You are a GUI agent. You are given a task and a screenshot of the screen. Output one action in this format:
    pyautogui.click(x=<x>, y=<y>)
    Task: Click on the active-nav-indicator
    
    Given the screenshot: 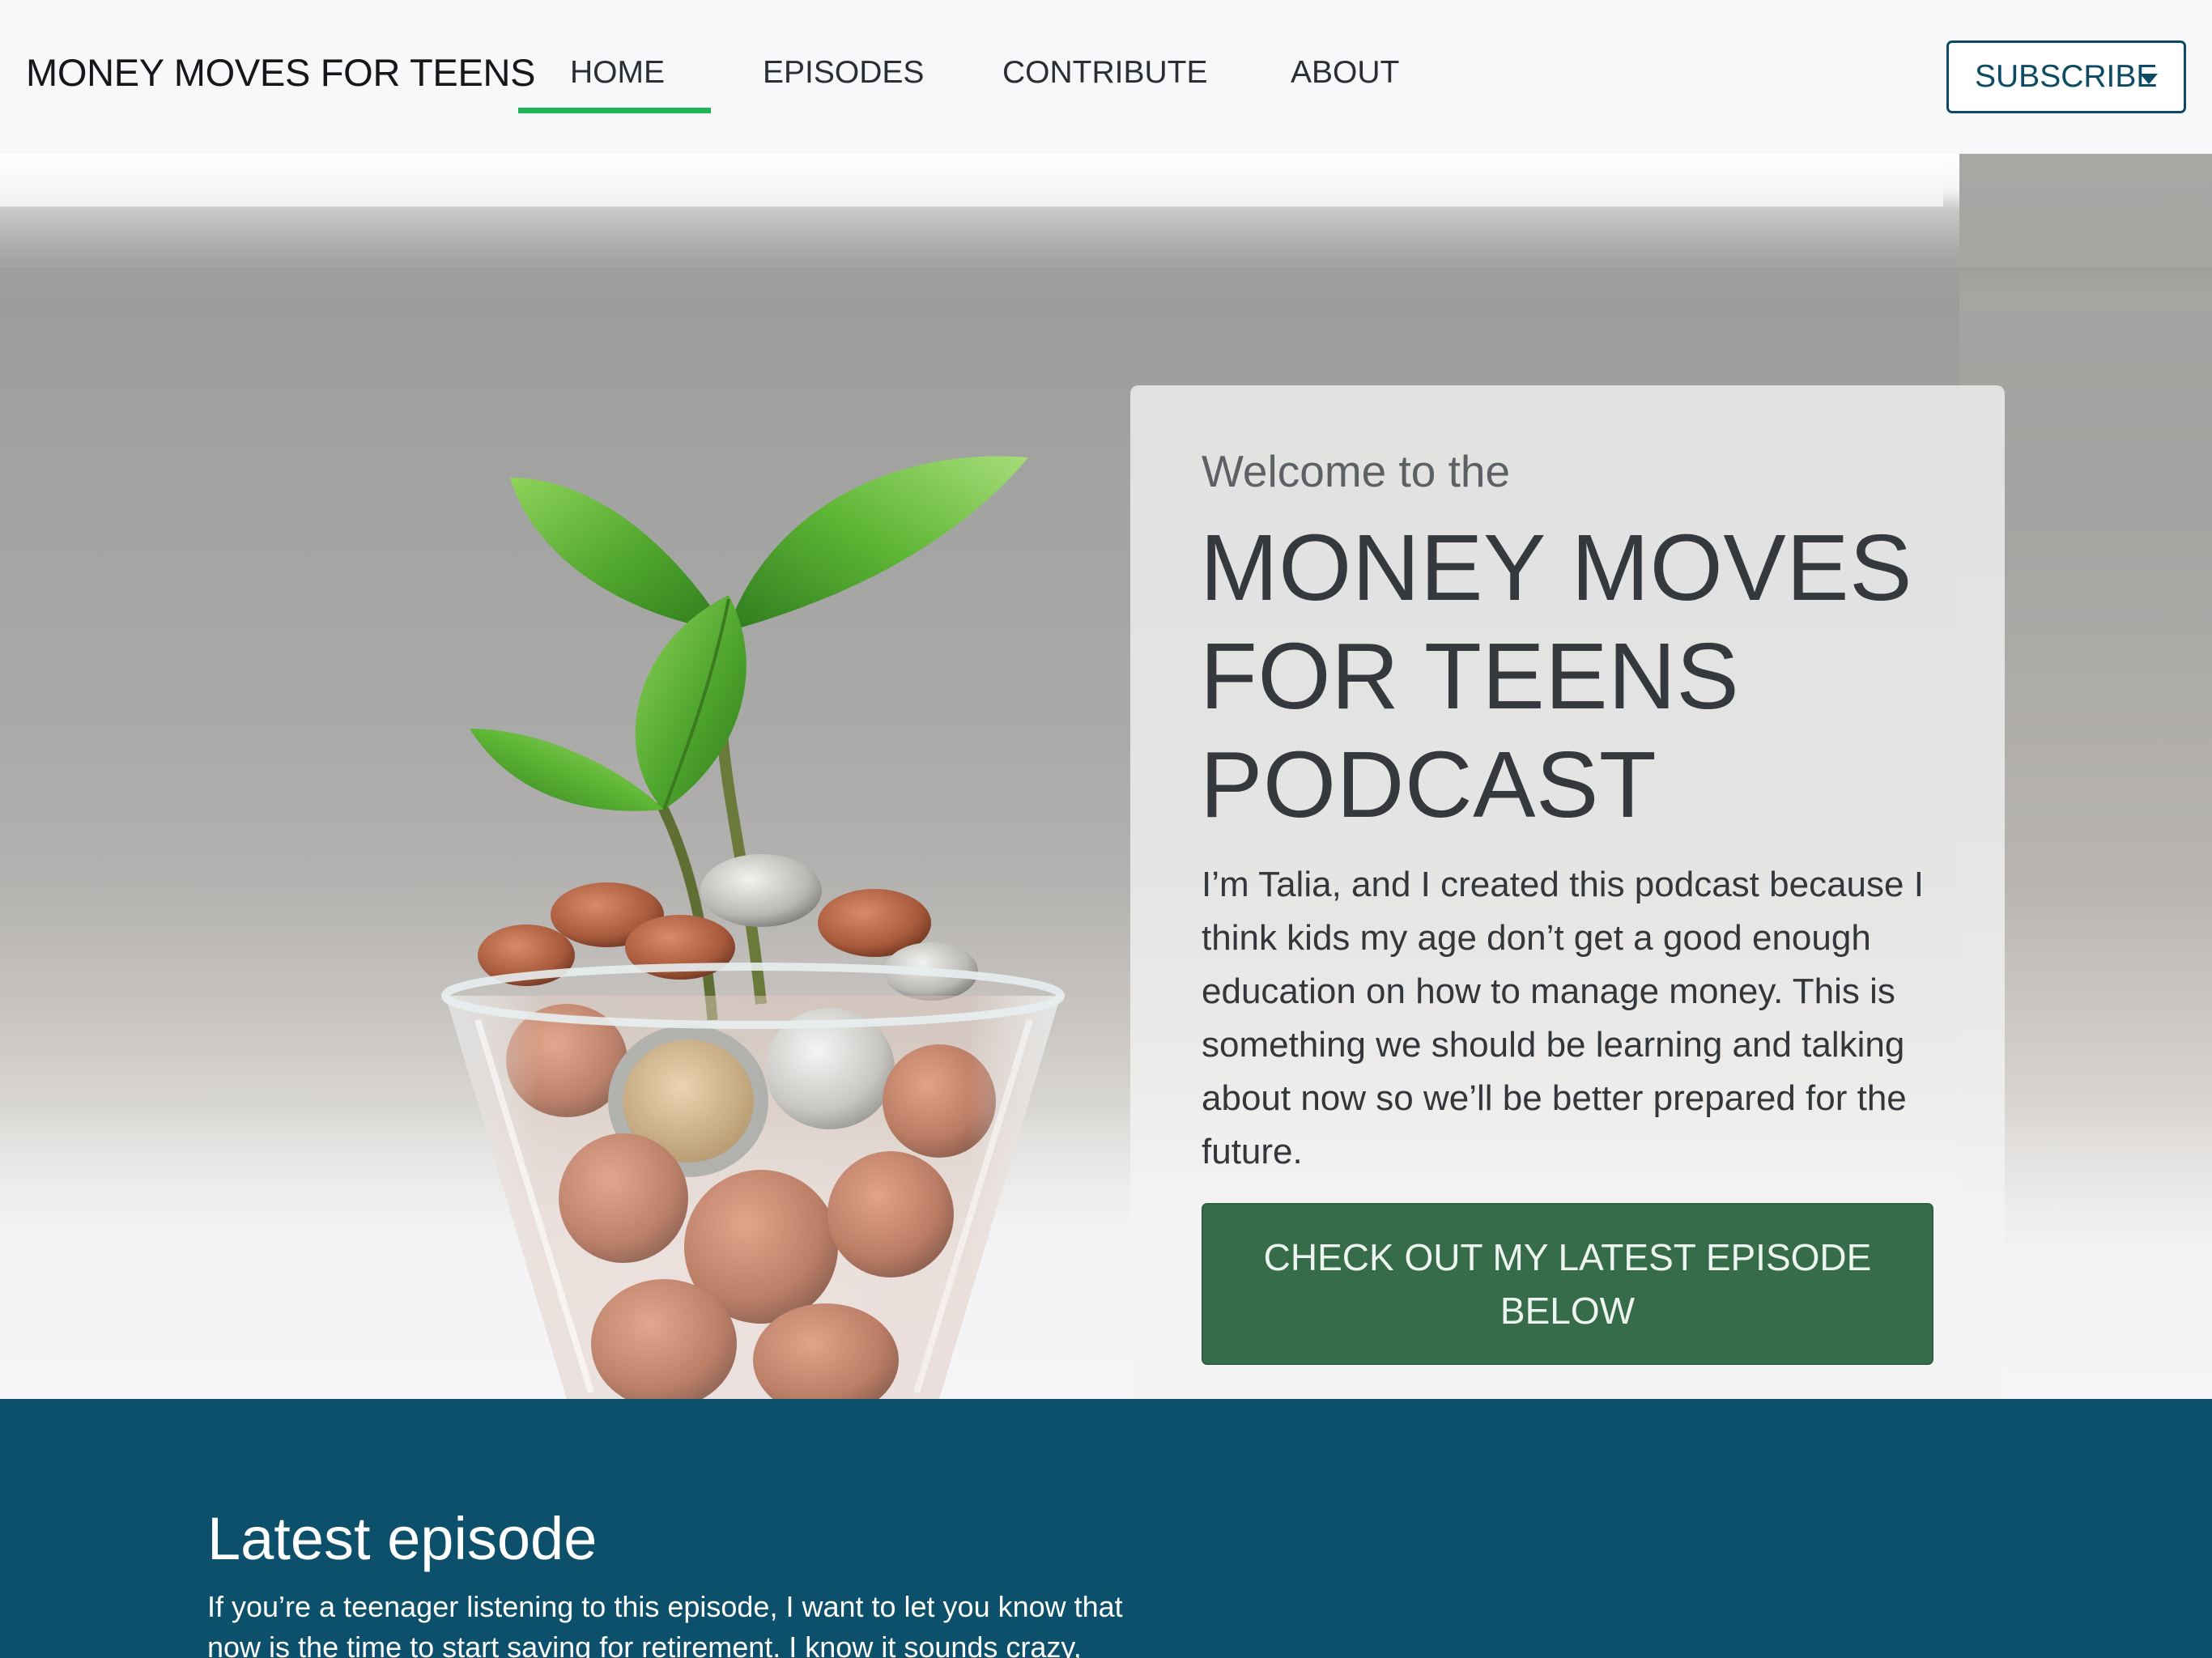 What is the action you would take?
    pyautogui.click(x=615, y=110)
    